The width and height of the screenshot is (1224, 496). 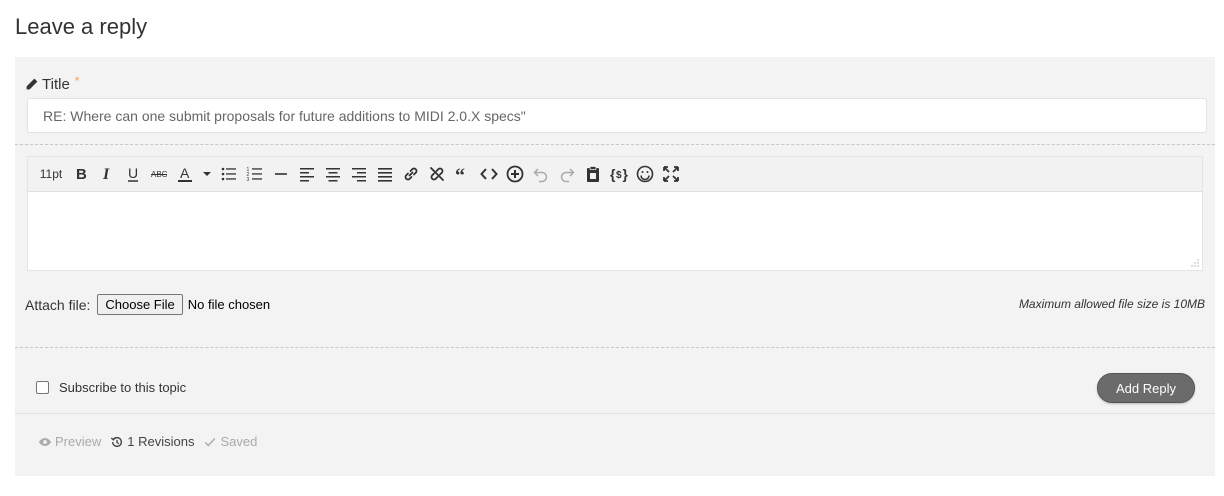 I want to click on pencil-icon, so click(x=32, y=84).